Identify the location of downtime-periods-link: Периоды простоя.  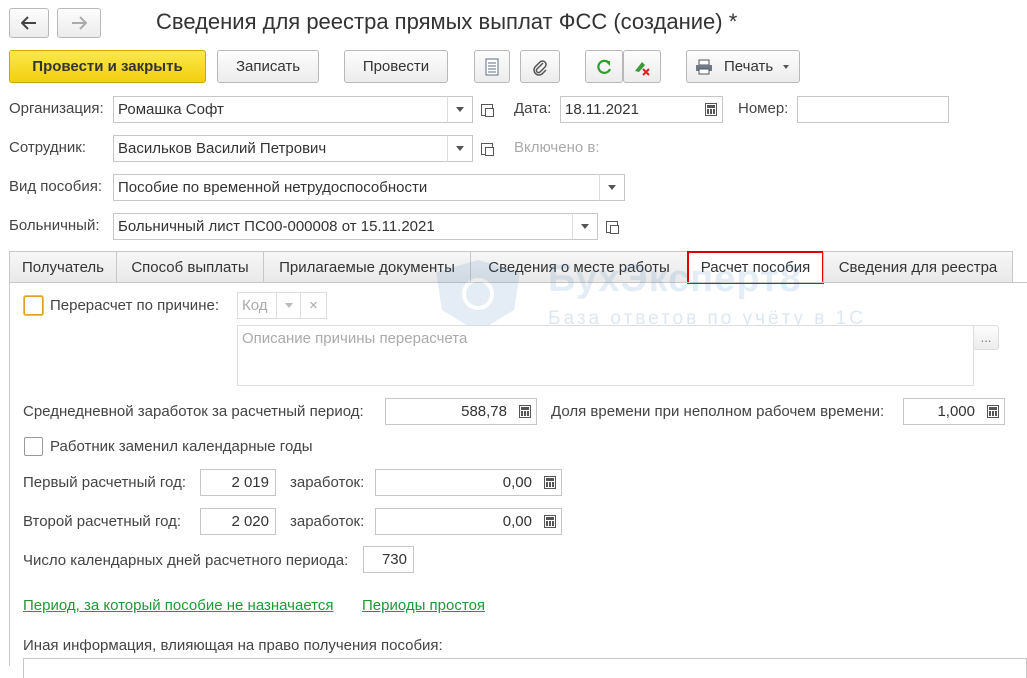
(423, 605).